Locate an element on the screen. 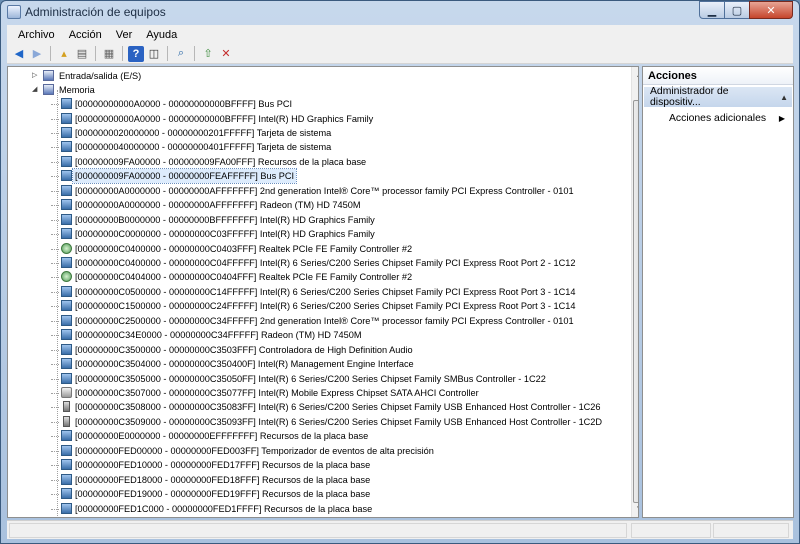 The height and width of the screenshot is (544, 800). device-name: Radeon (TM) HD 7450M is located at coordinates (310, 205).